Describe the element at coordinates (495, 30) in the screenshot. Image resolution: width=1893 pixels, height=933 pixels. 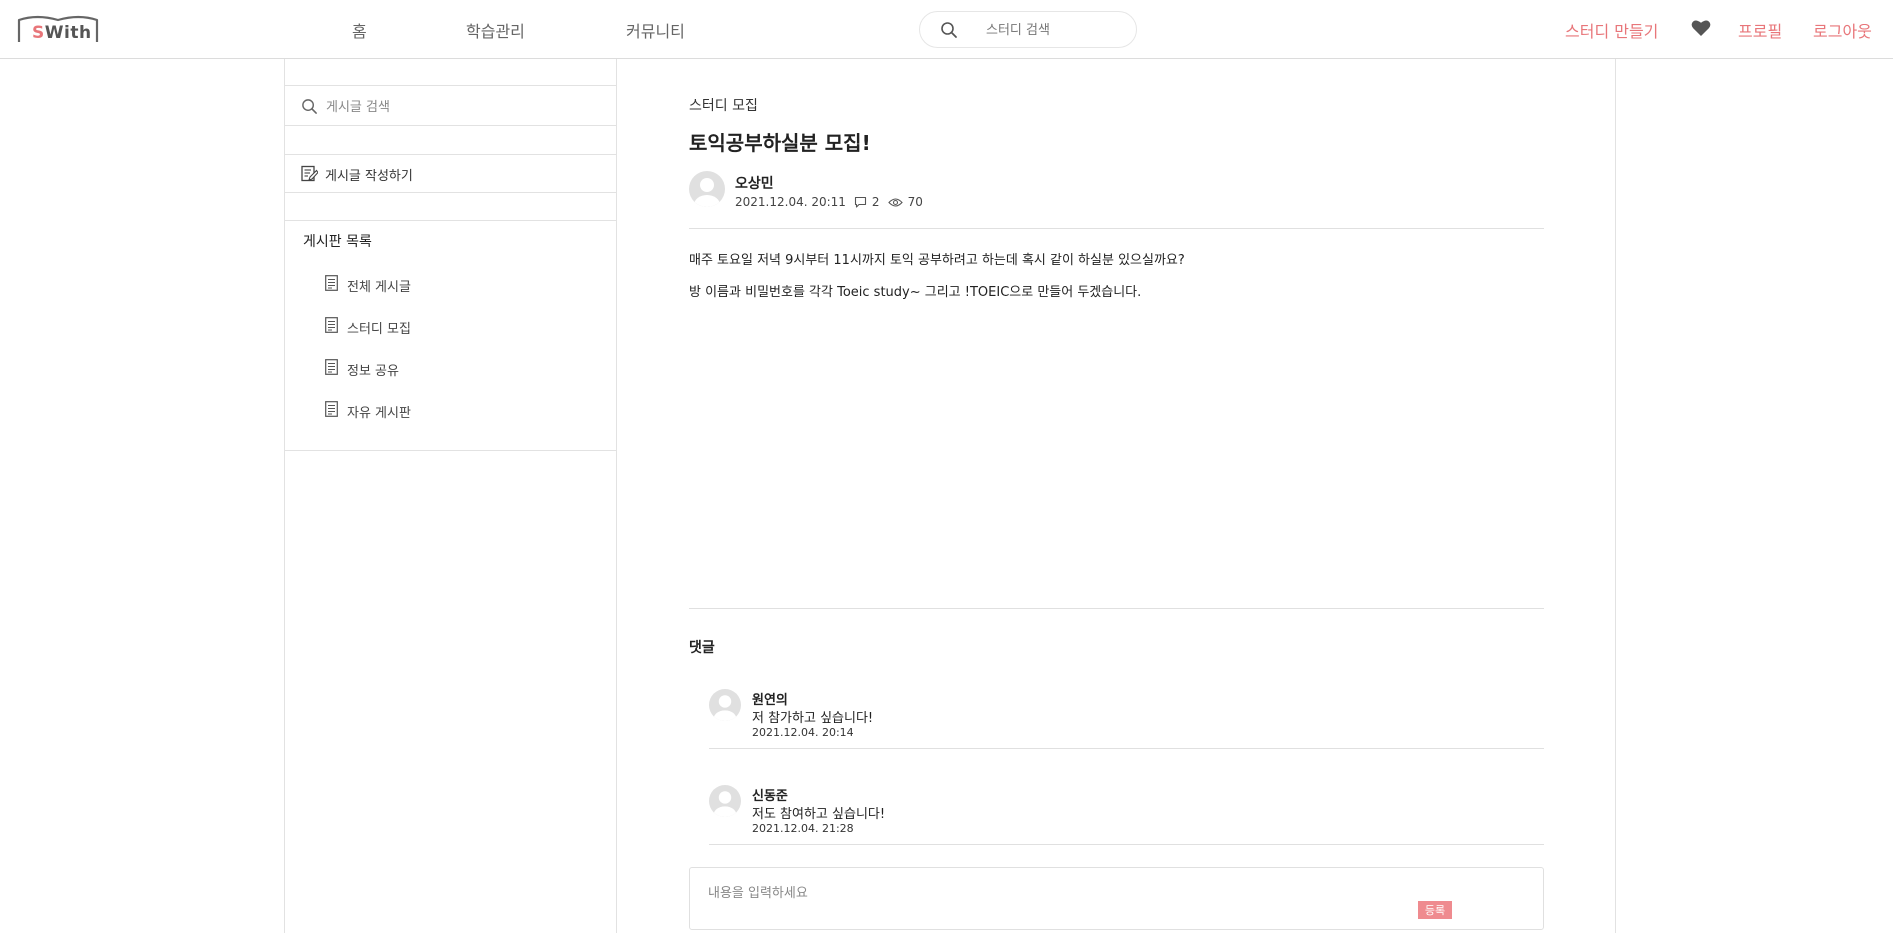
I see `nav-study-management: 학습관리` at that location.